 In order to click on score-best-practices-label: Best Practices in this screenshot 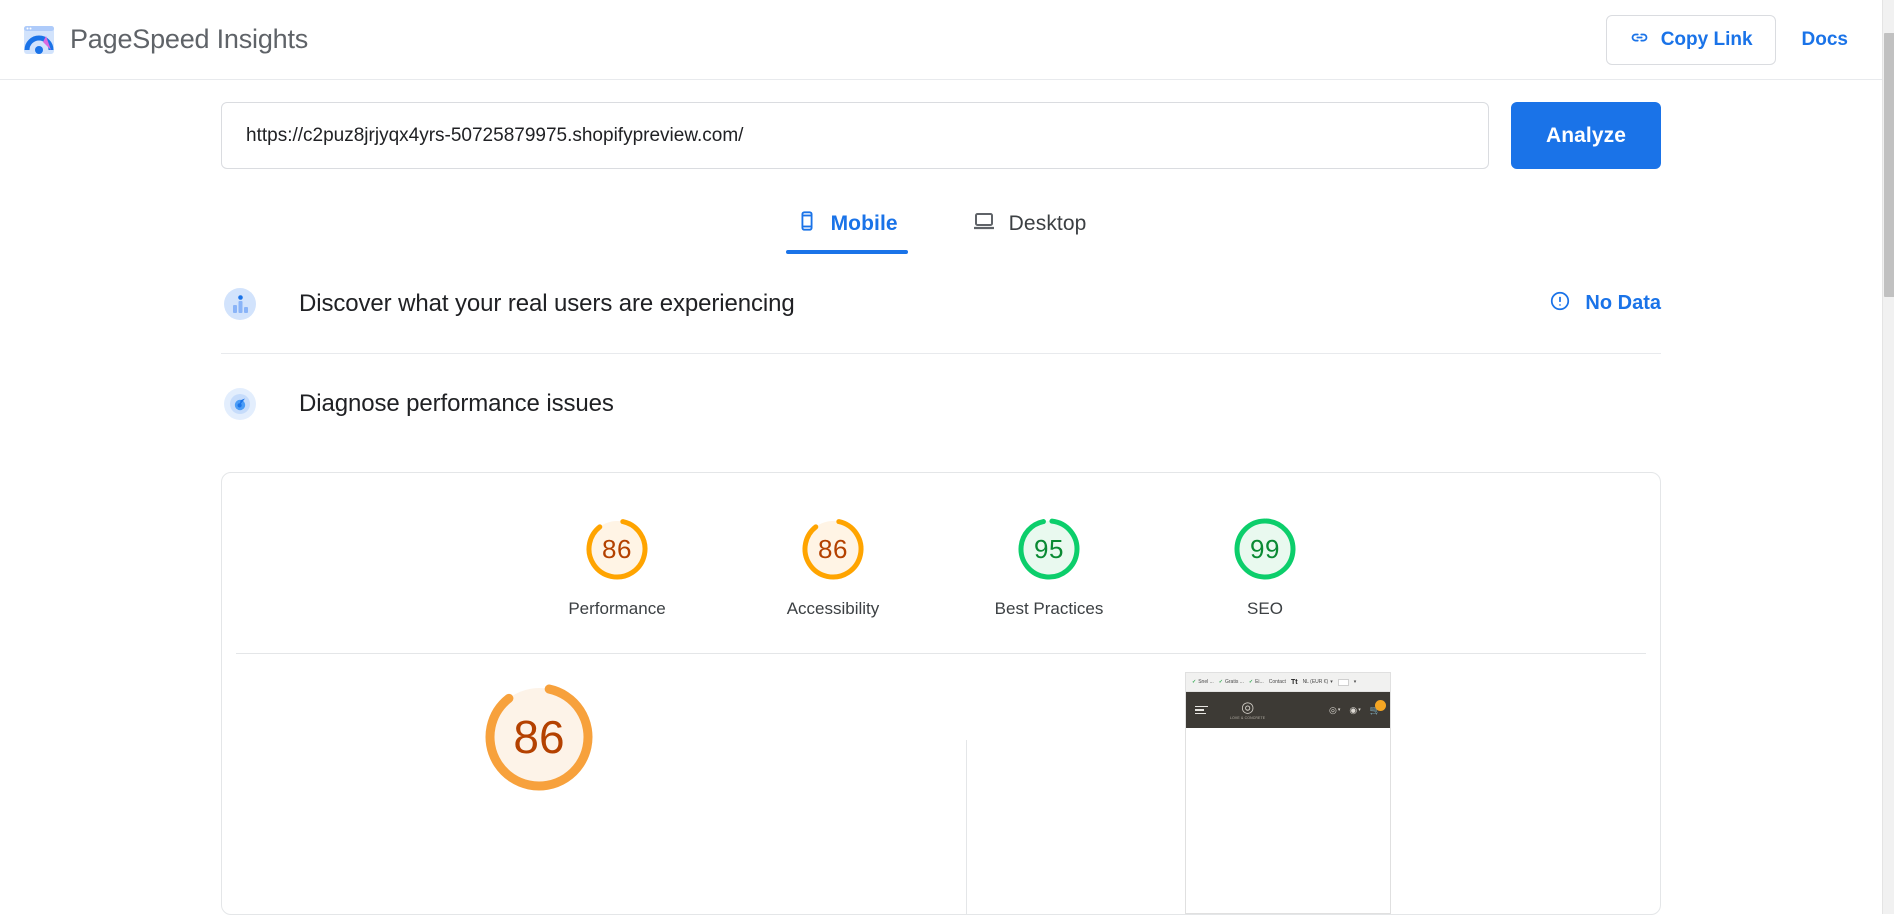, I will do `click(1049, 608)`.